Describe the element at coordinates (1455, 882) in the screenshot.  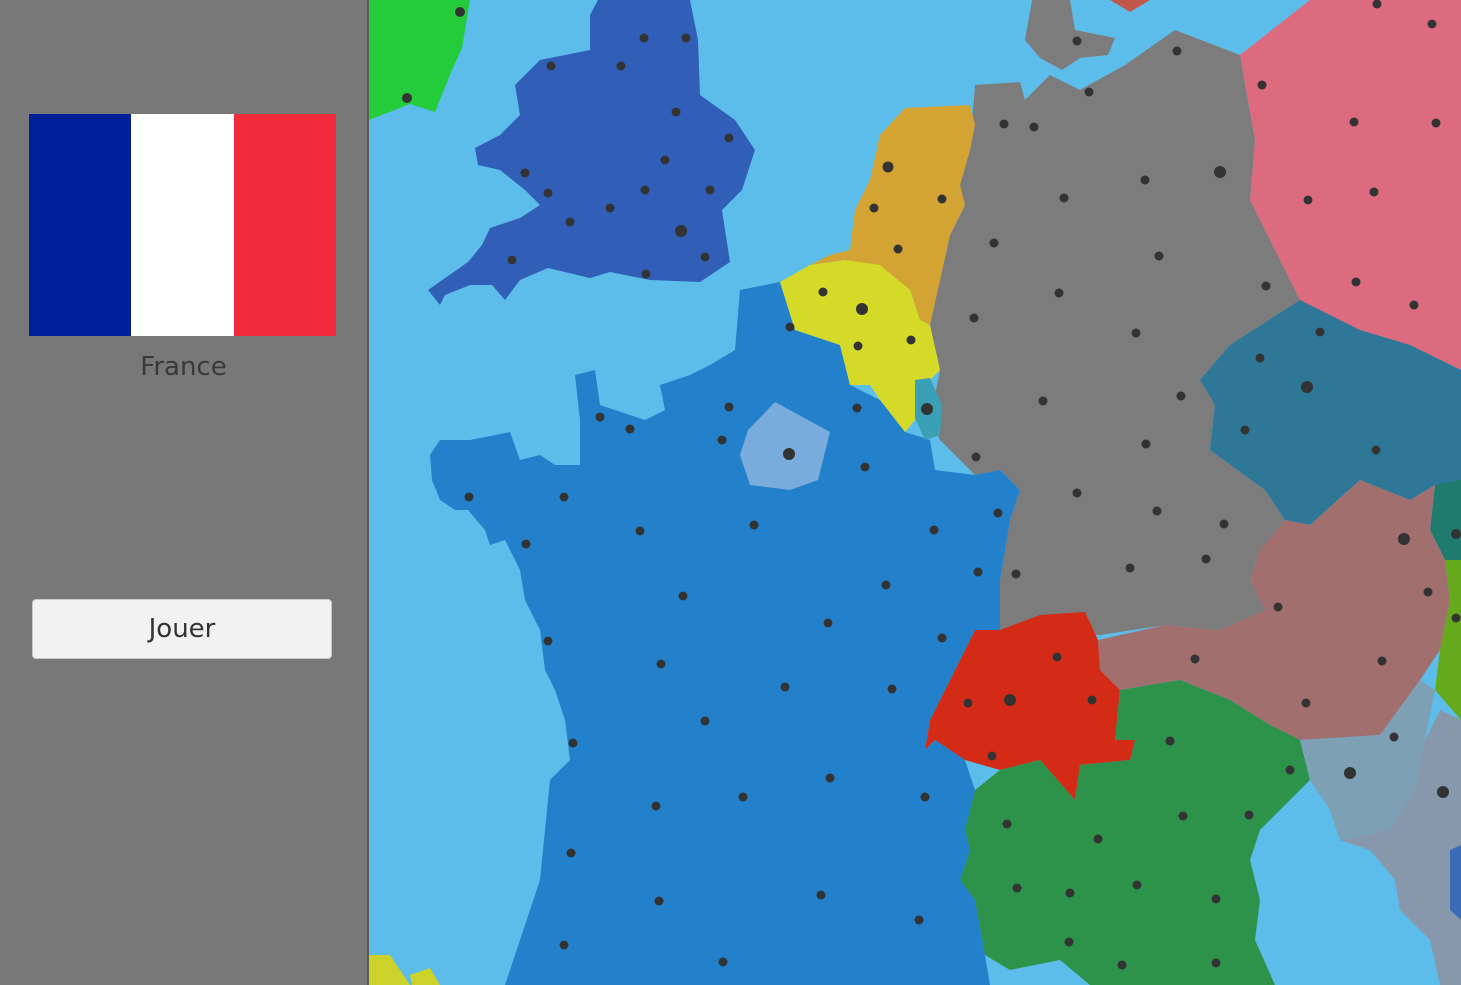
I see `region-bosnia` at that location.